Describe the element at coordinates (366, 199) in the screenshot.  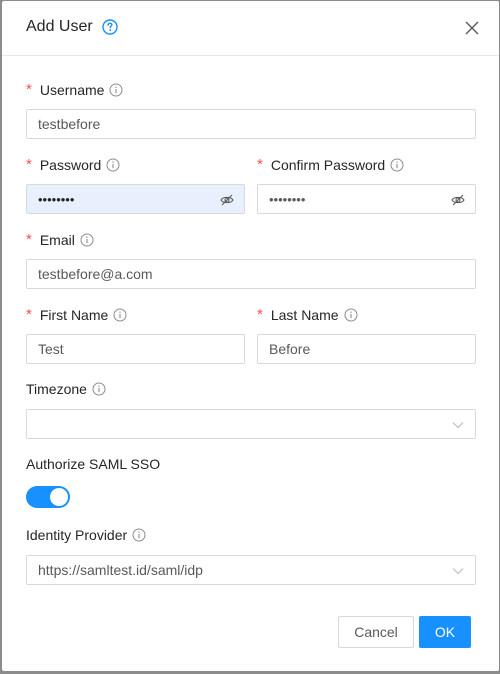
I see `confirm-password-input: ••••••••` at that location.